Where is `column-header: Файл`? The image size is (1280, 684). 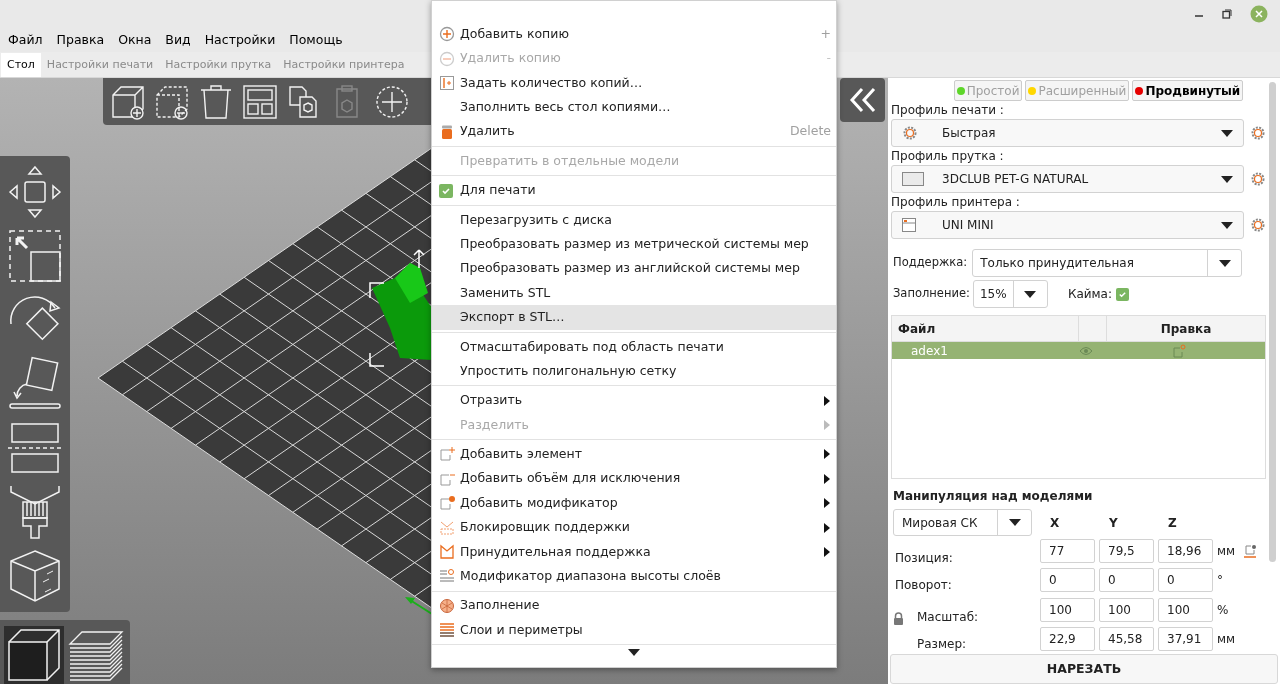
column-header: Файл is located at coordinates (985, 328).